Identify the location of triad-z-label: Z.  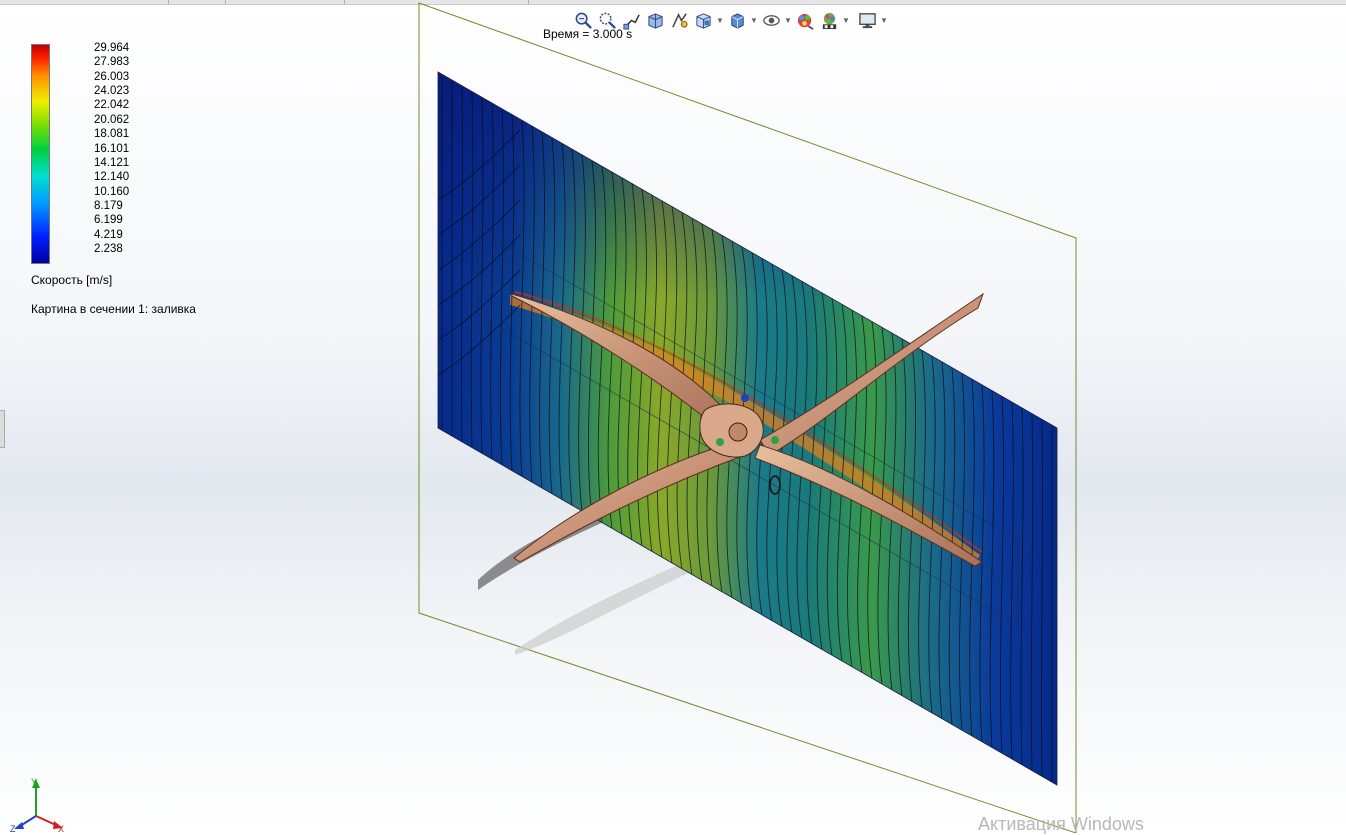
(13, 828).